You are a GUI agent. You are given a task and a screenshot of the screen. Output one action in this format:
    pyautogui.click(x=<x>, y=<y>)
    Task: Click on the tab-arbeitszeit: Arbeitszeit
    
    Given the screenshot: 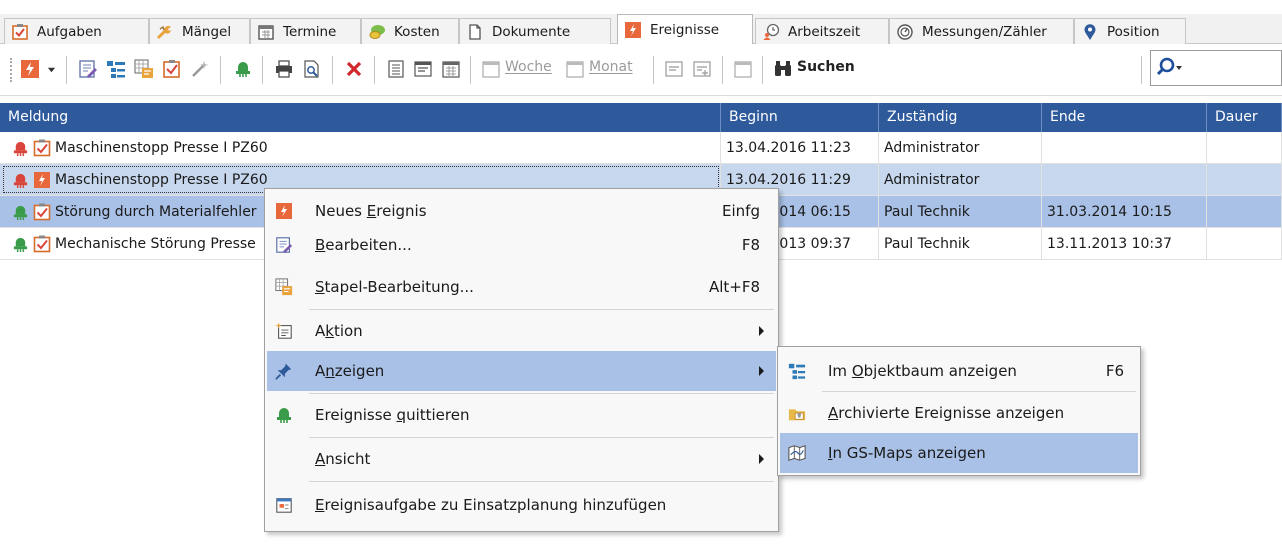 What is the action you would take?
    pyautogui.click(x=822, y=31)
    